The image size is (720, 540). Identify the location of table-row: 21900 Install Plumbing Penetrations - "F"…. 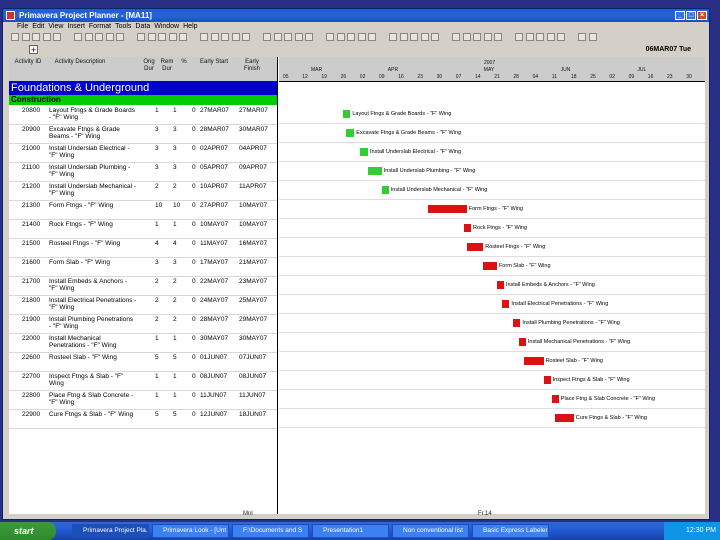
(143, 324).